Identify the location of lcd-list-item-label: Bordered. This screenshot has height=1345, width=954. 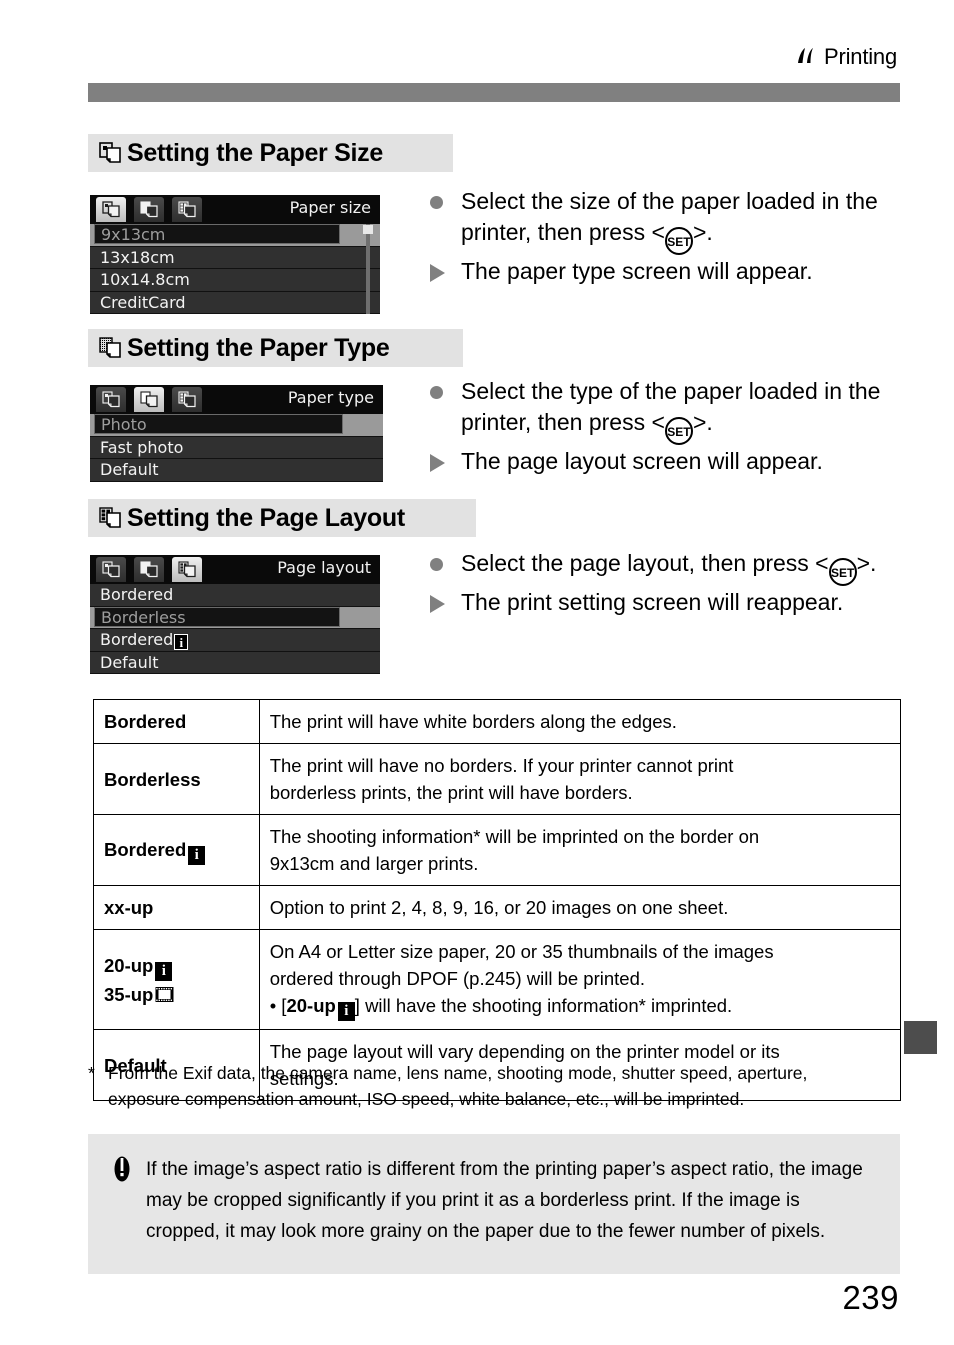
(137, 639).